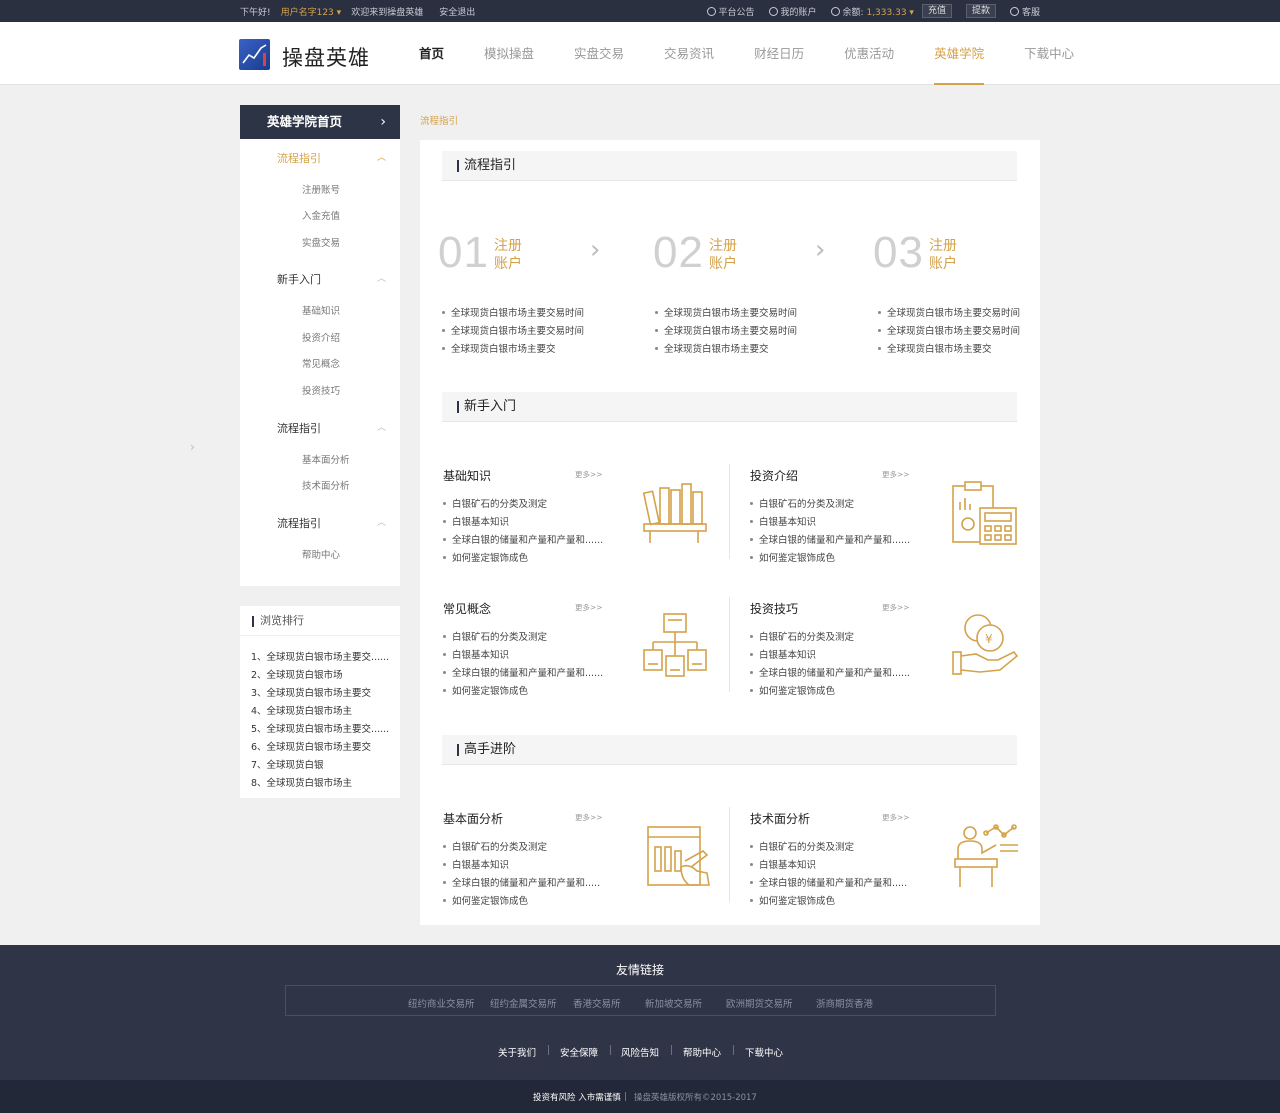 The image size is (1280, 1113). Describe the element at coordinates (597, 1003) in the screenshot. I see `footer-link: 香港交易所` at that location.